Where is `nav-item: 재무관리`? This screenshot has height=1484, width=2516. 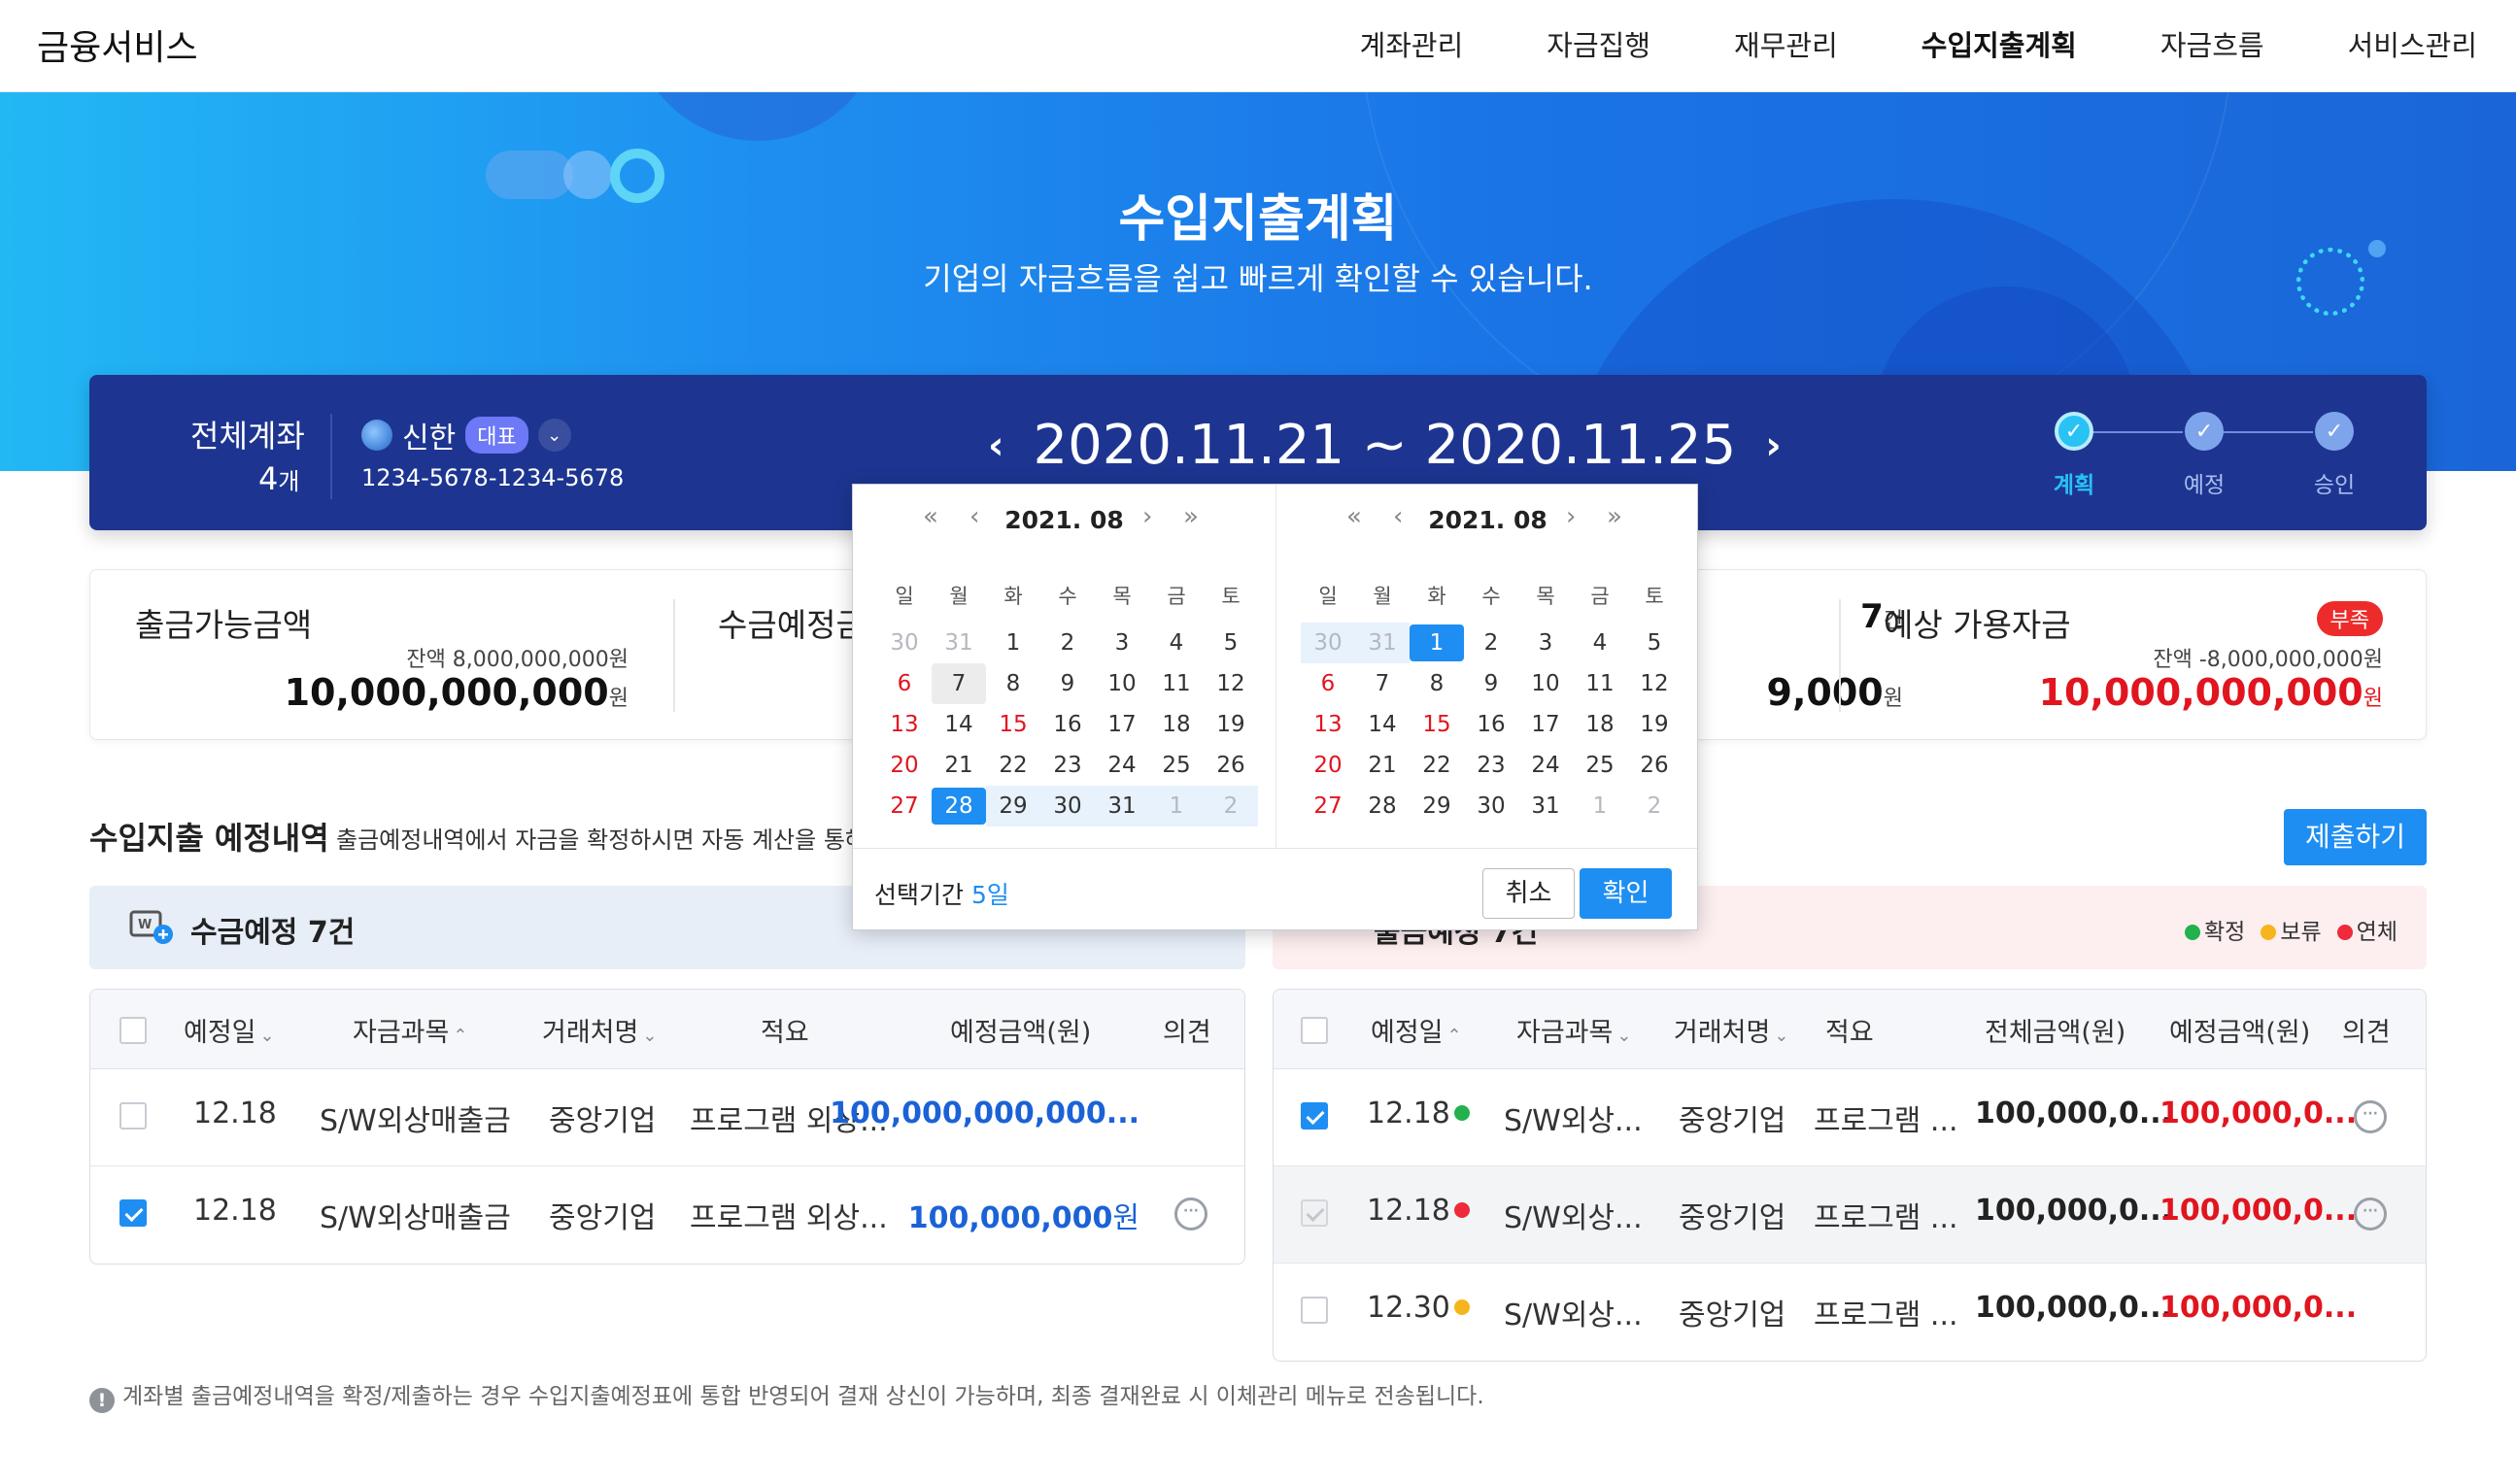 nav-item: 재무관리 is located at coordinates (1786, 43).